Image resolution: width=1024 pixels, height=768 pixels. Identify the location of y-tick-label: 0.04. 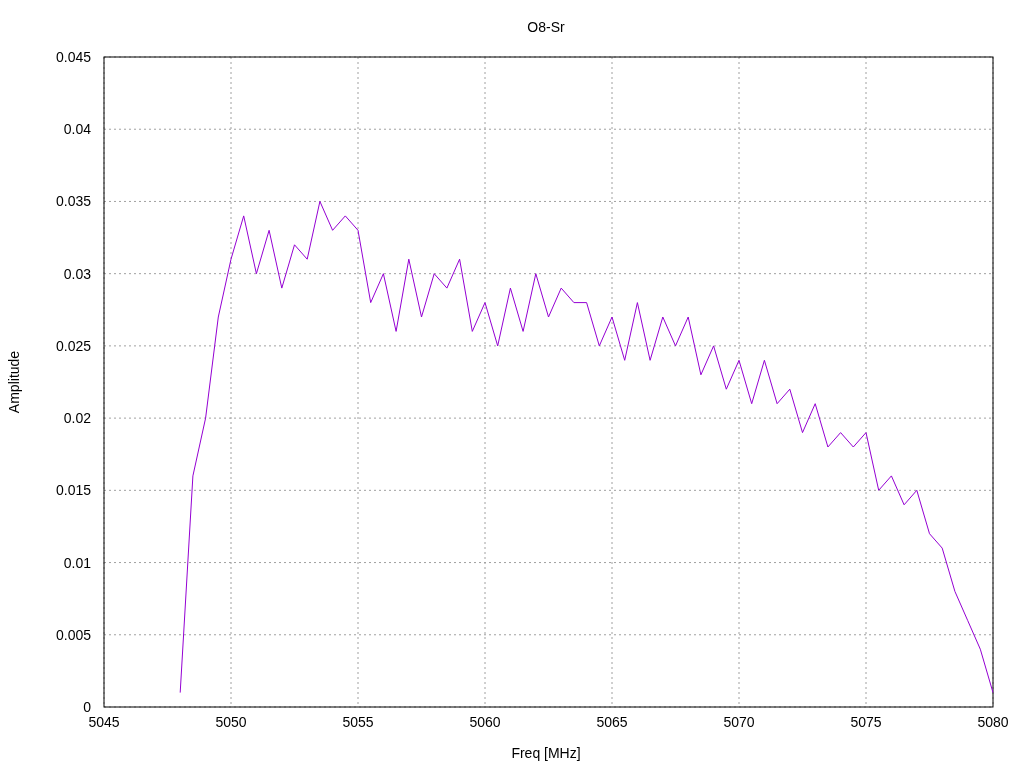
(77, 129).